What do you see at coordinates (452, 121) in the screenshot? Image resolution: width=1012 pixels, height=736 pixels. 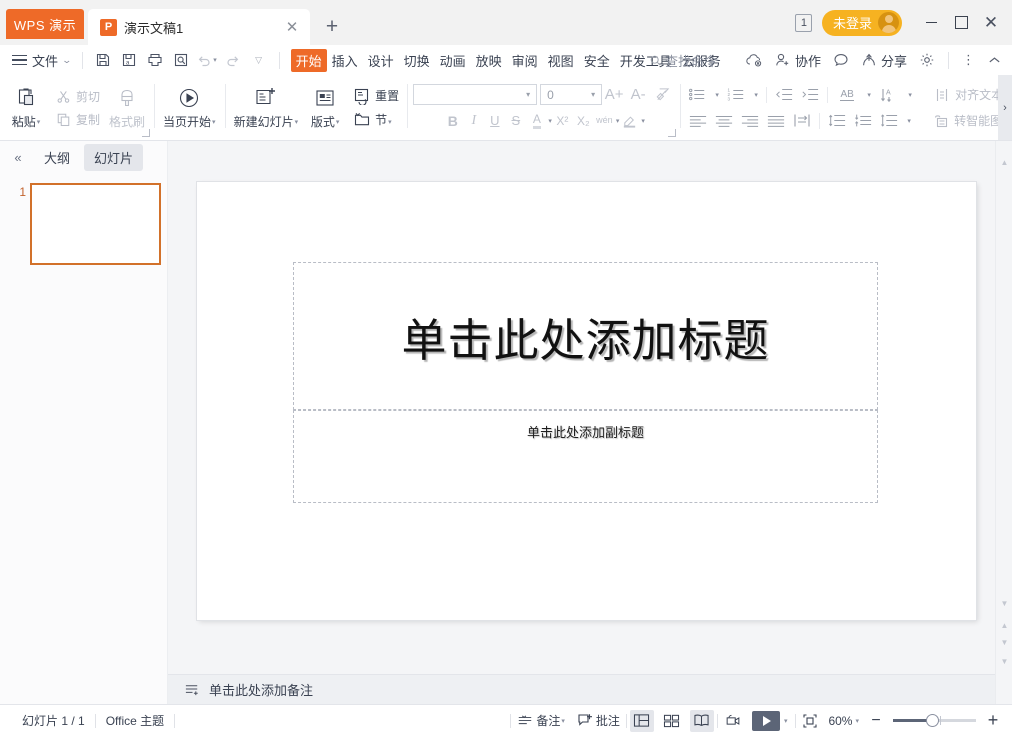 I see `bold-icon: B` at bounding box center [452, 121].